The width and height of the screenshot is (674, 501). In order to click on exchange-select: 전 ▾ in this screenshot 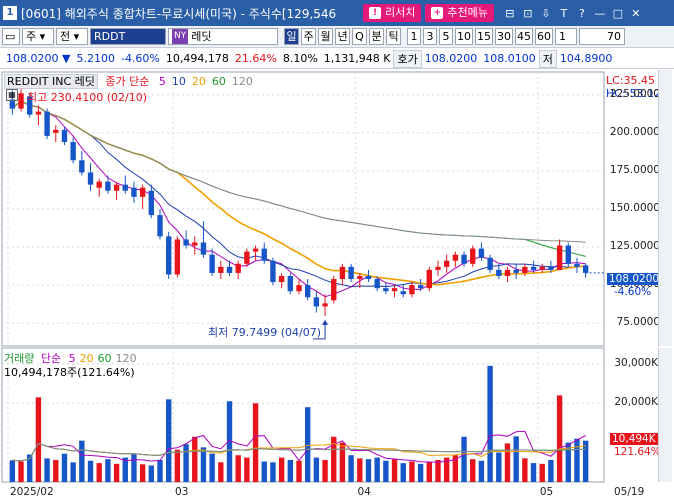, I will do `click(72, 36)`.